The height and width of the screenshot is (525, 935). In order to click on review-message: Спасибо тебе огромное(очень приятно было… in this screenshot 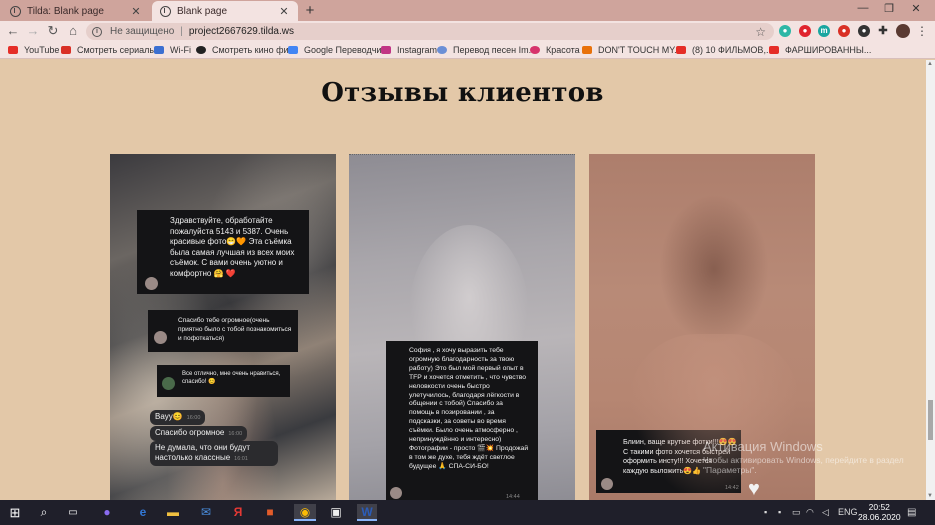, I will do `click(235, 329)`.